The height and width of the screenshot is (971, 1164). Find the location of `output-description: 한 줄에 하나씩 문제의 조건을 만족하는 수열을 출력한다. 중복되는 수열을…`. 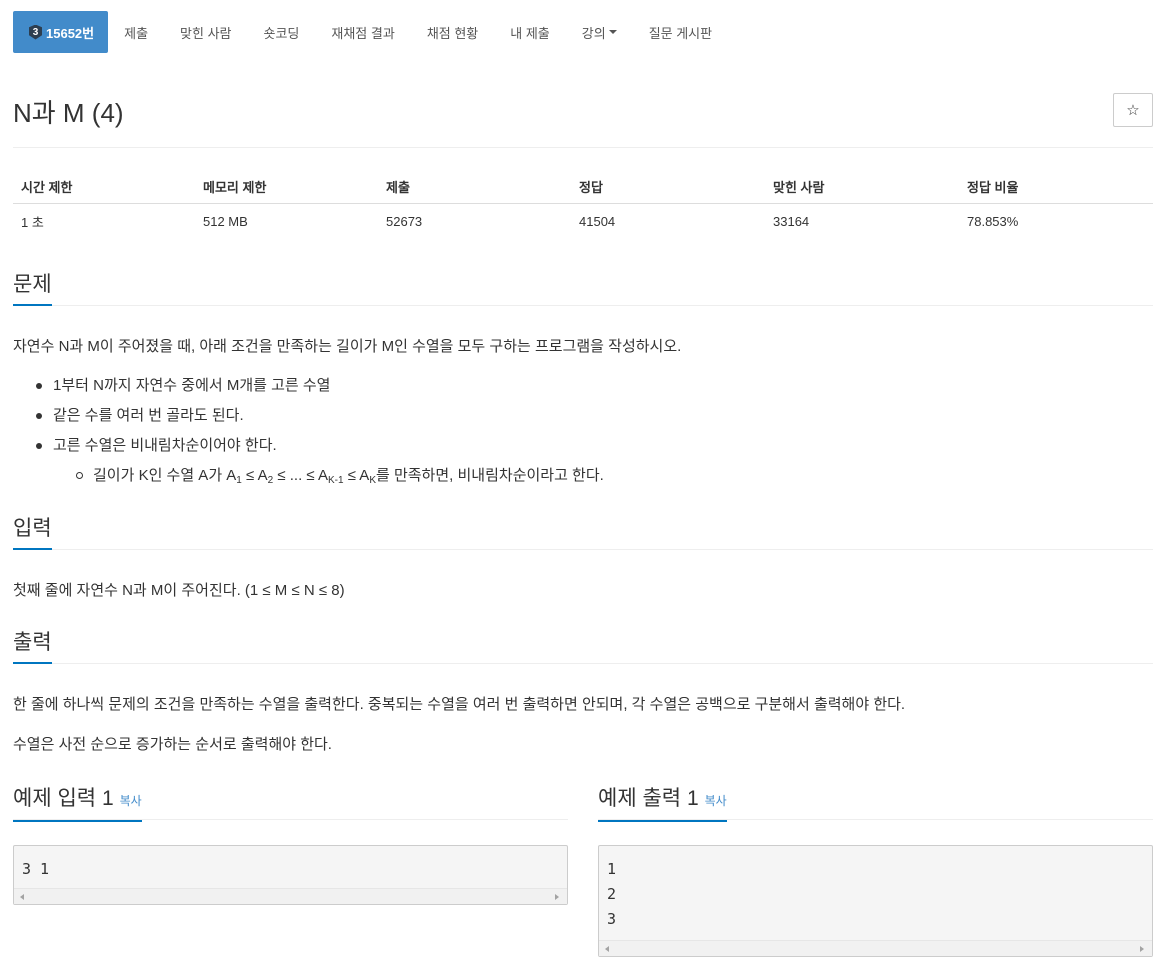

output-description: 한 줄에 하나씩 문제의 조건을 만족하는 수열을 출력한다. 중복되는 수열을… is located at coordinates (459, 704).